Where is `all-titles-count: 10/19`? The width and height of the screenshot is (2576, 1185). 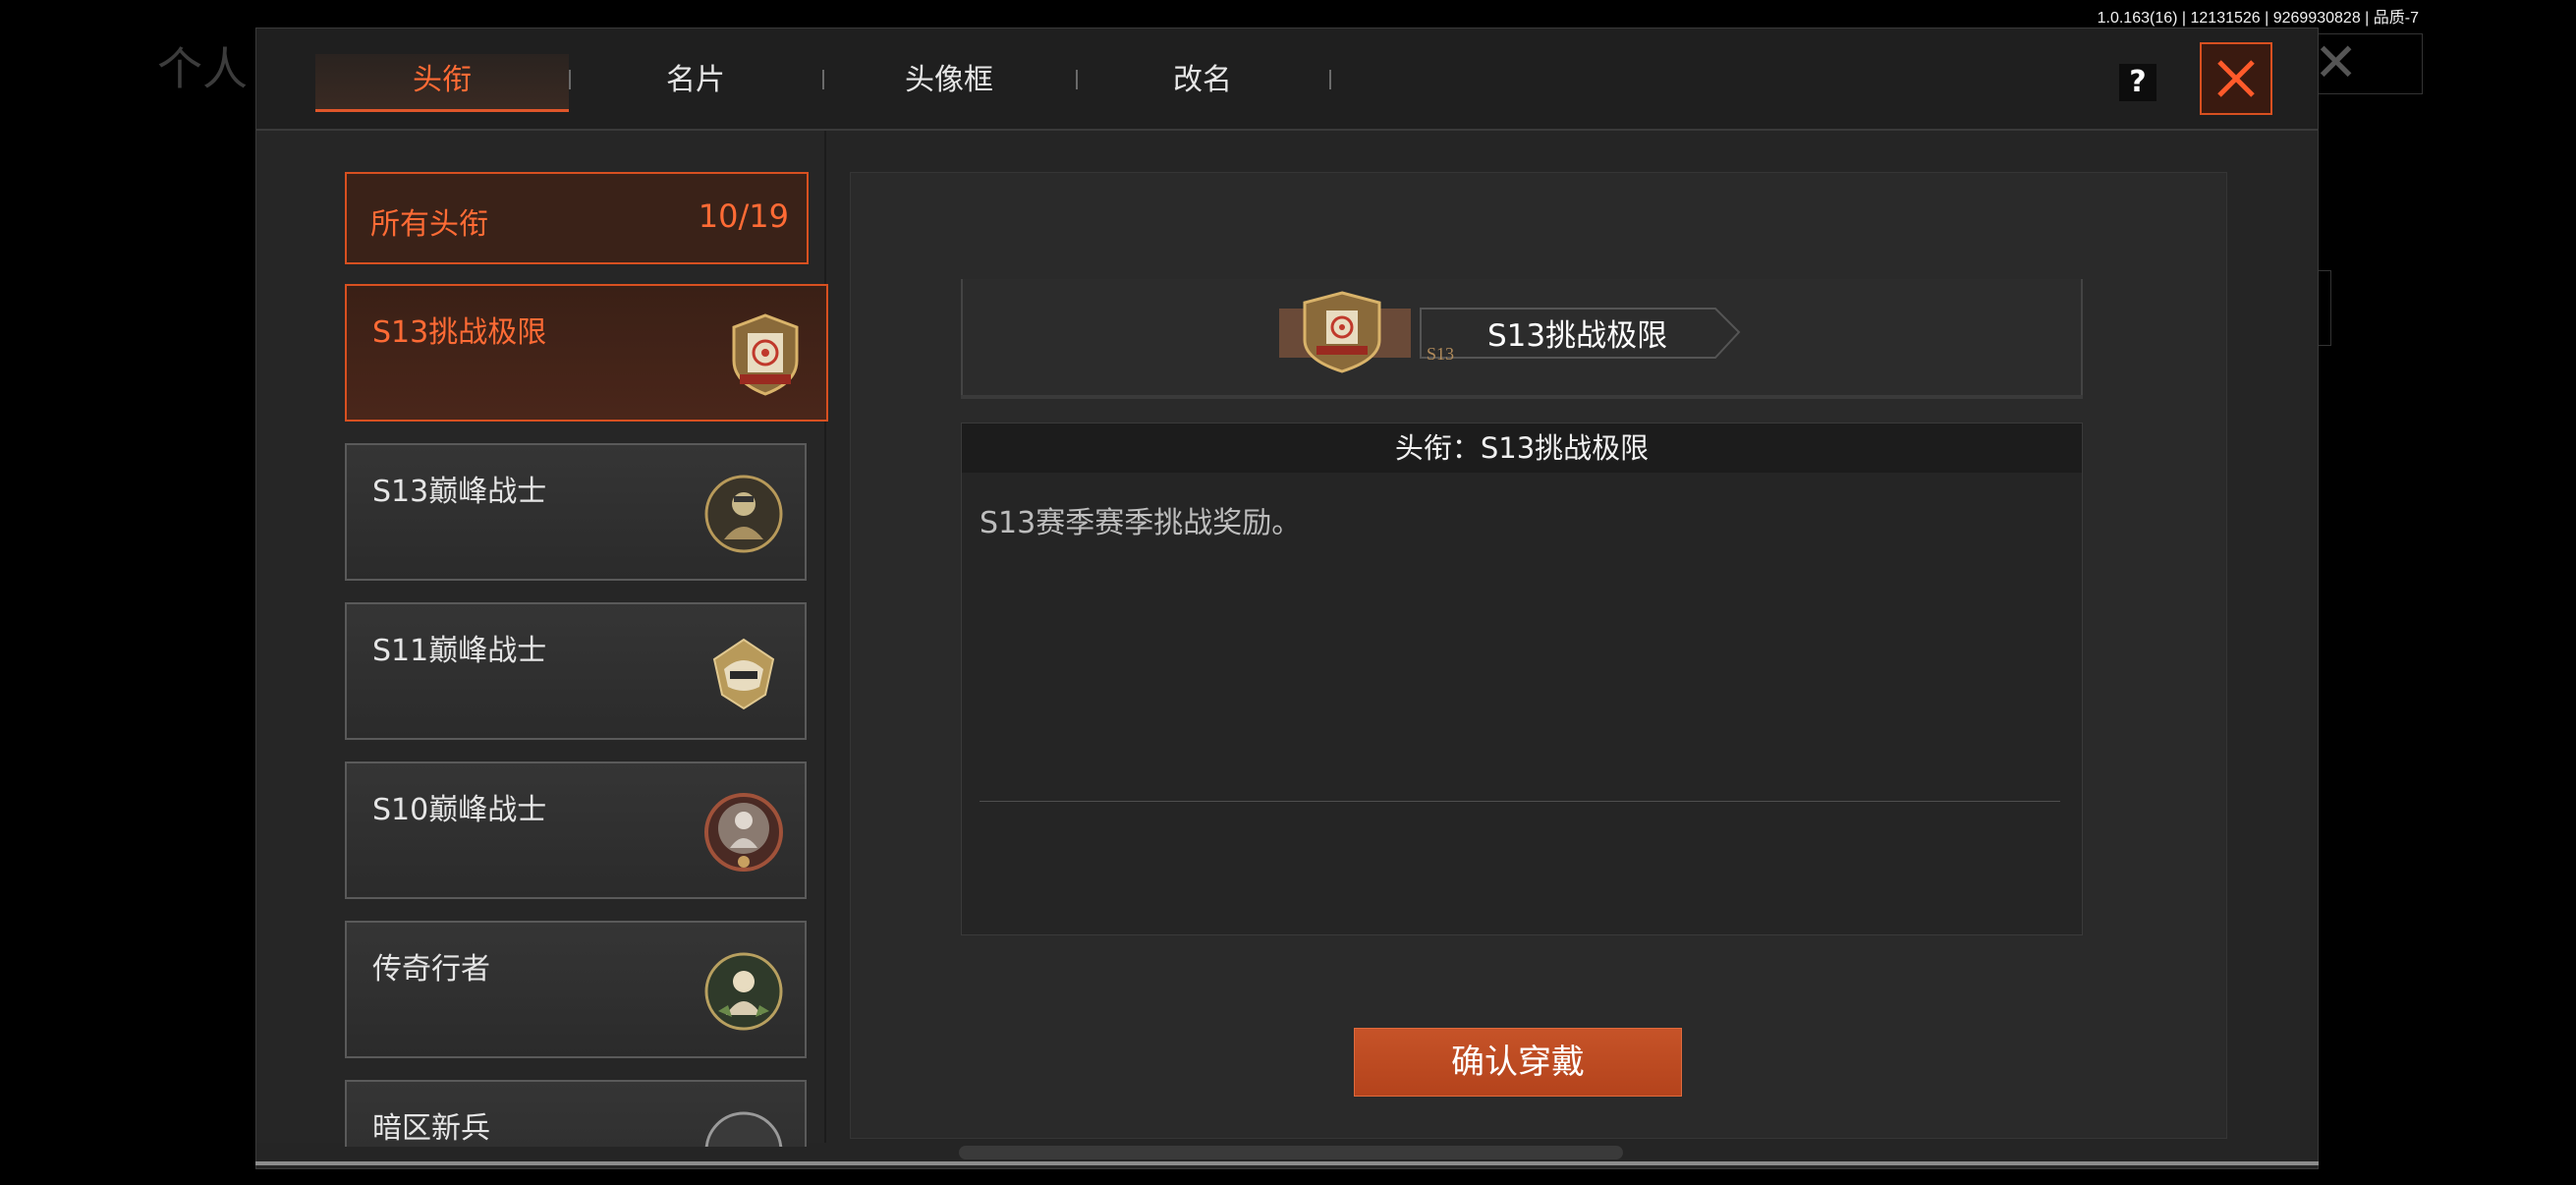 all-titles-count: 10/19 is located at coordinates (743, 216).